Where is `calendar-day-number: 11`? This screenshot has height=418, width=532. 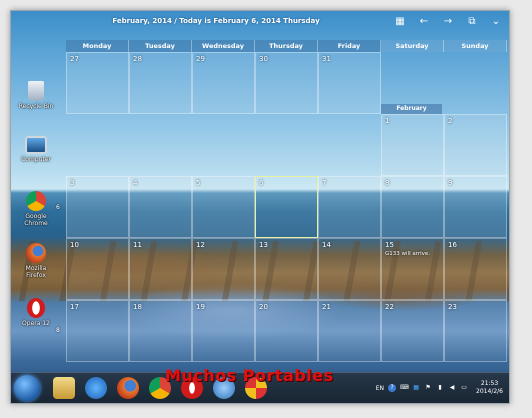
calendar-day-number: 11 is located at coordinates (137, 245).